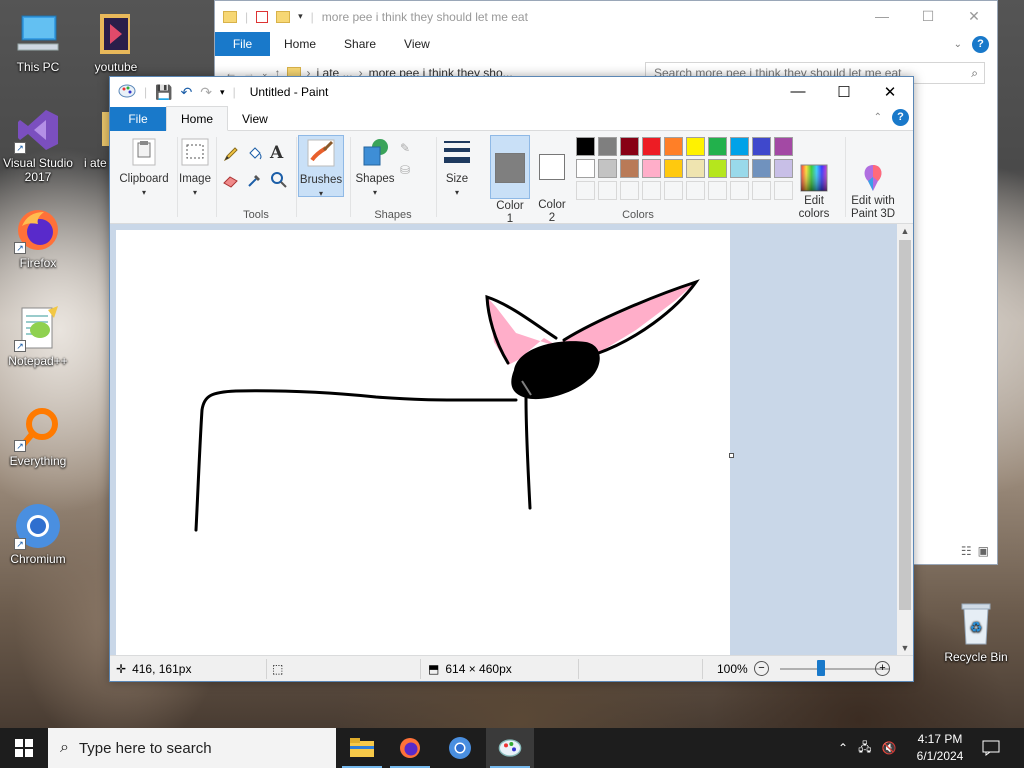  I want to click on details-view-icon: ☷, so click(966, 551).